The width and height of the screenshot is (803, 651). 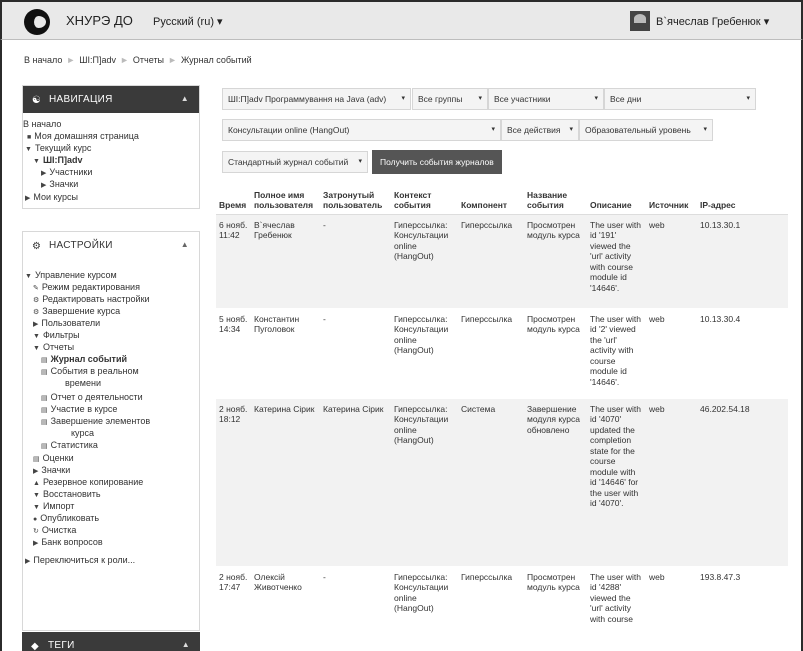 I want to click on avatar, so click(x=640, y=21).